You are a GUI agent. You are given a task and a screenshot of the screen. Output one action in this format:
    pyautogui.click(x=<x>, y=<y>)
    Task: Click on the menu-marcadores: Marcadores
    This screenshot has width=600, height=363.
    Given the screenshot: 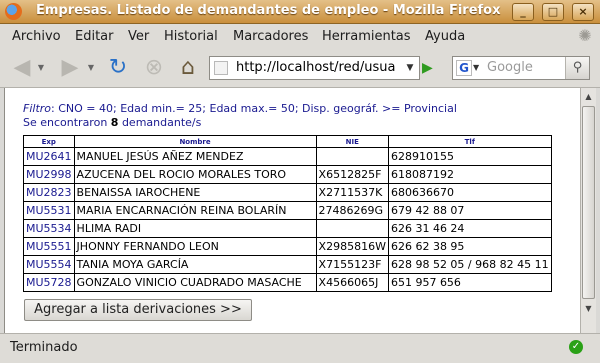 What is the action you would take?
    pyautogui.click(x=270, y=36)
    